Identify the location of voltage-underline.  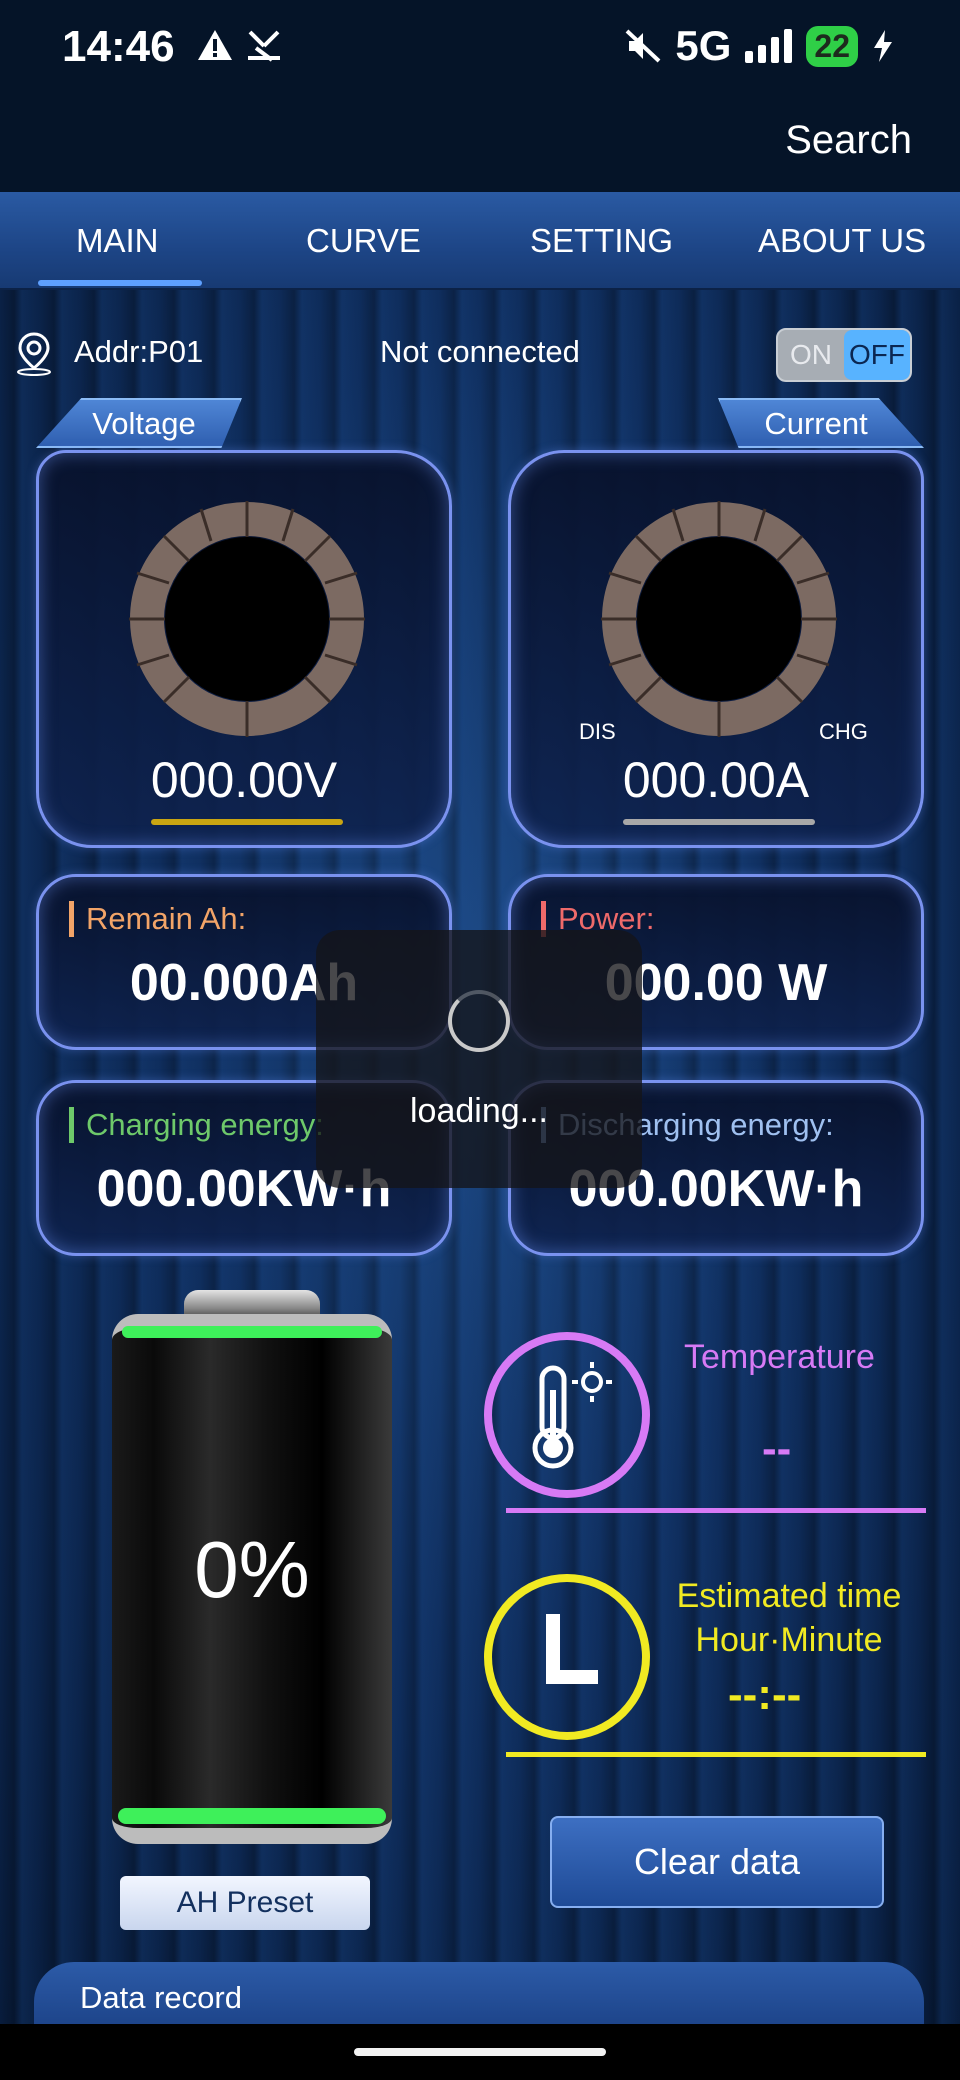
(247, 822).